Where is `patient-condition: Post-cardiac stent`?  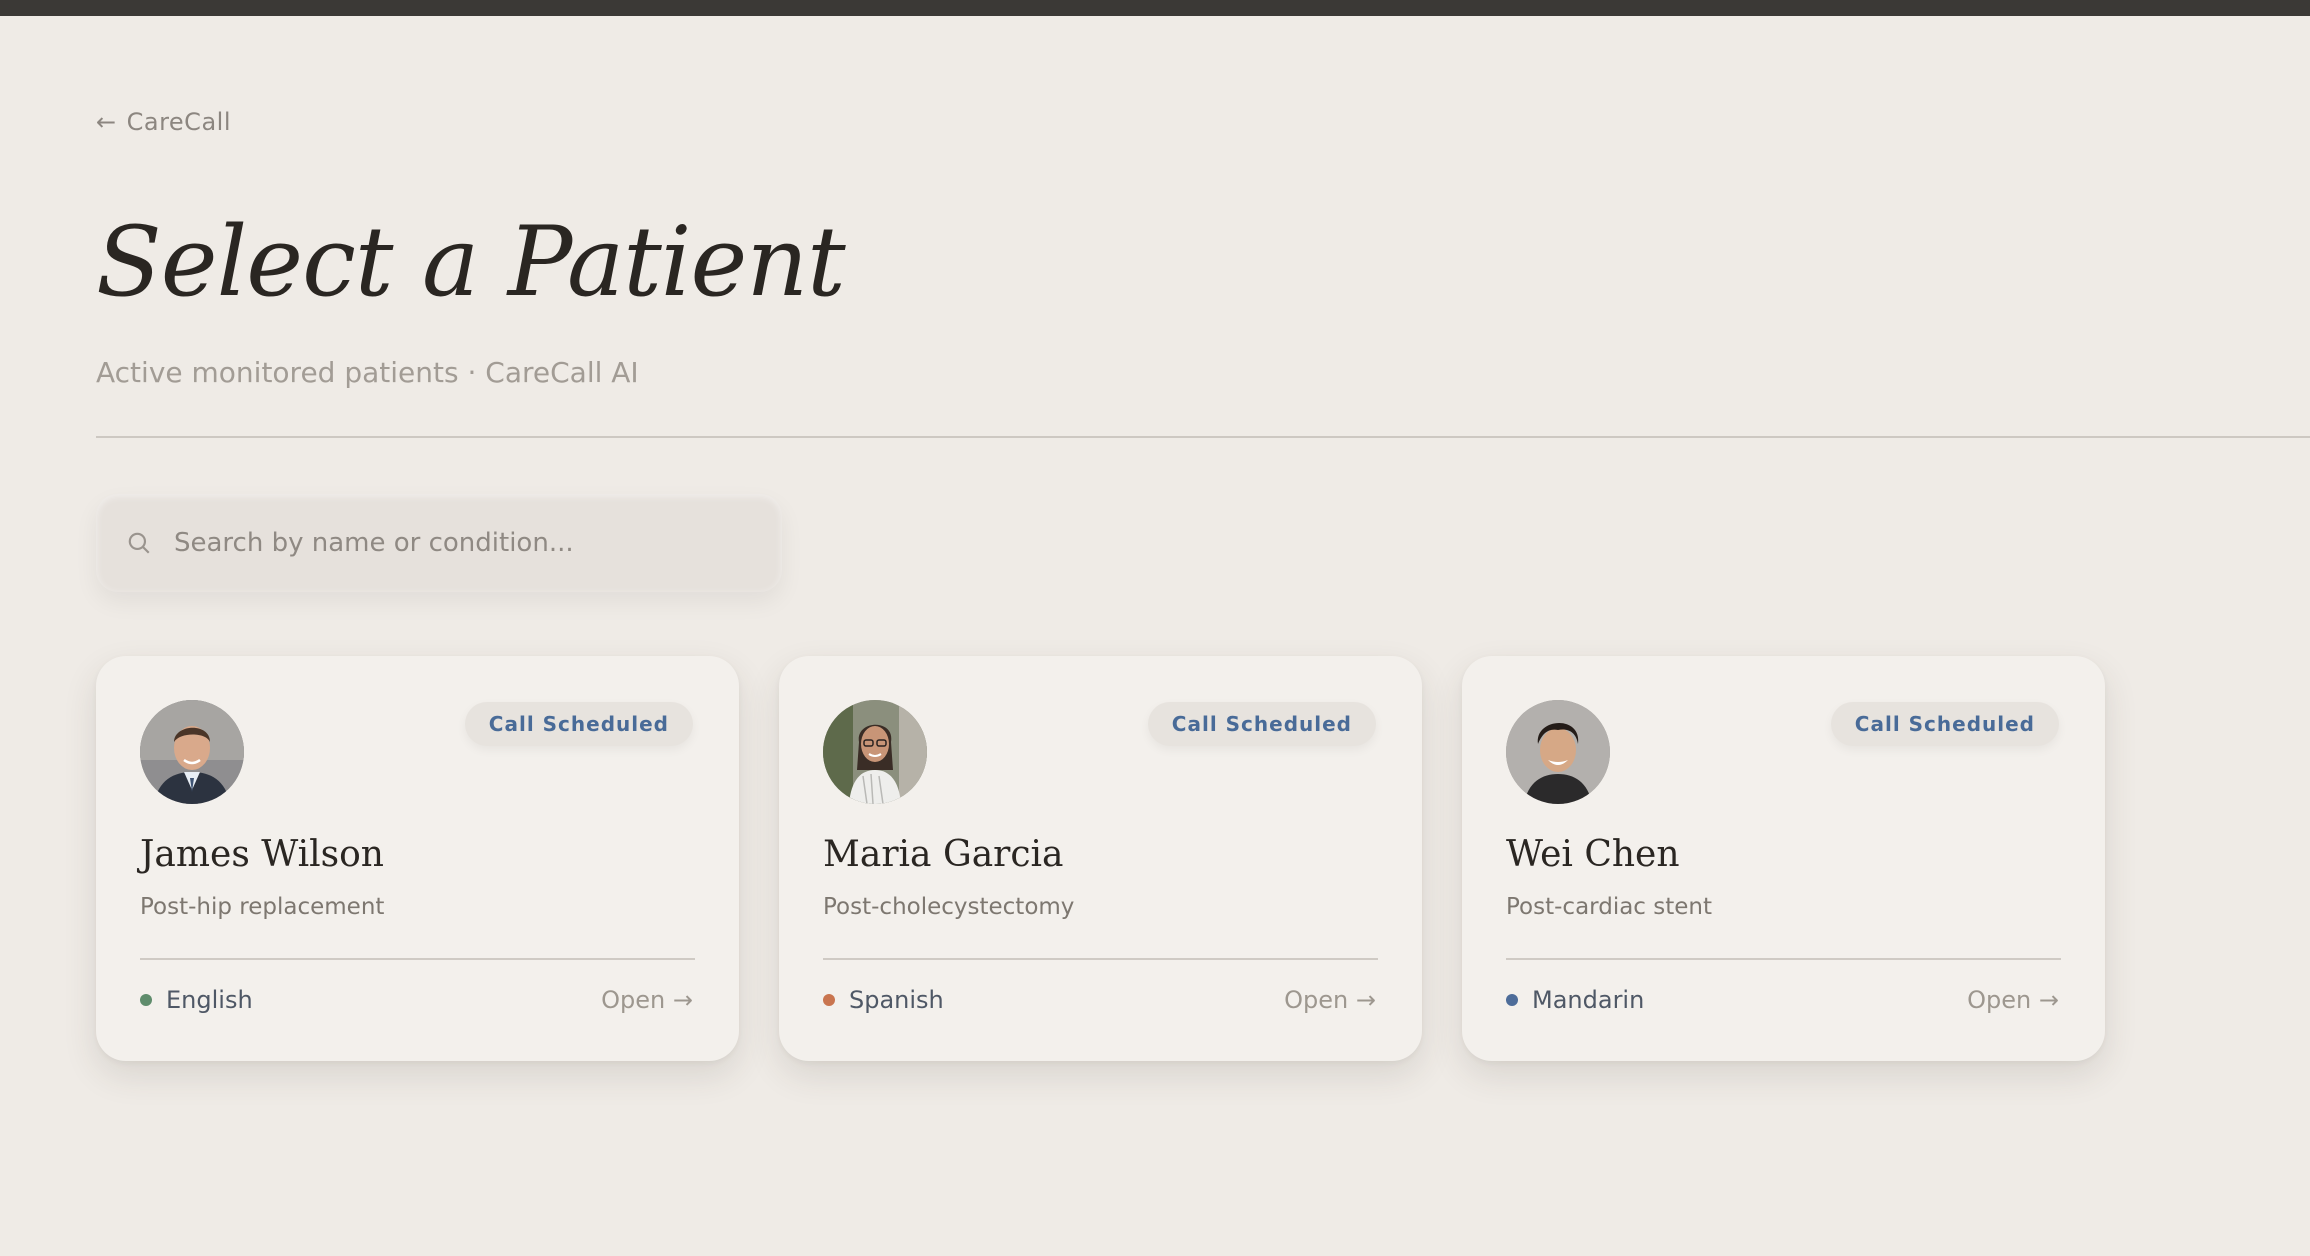
patient-condition: Post-cardiac stent is located at coordinates (1609, 907).